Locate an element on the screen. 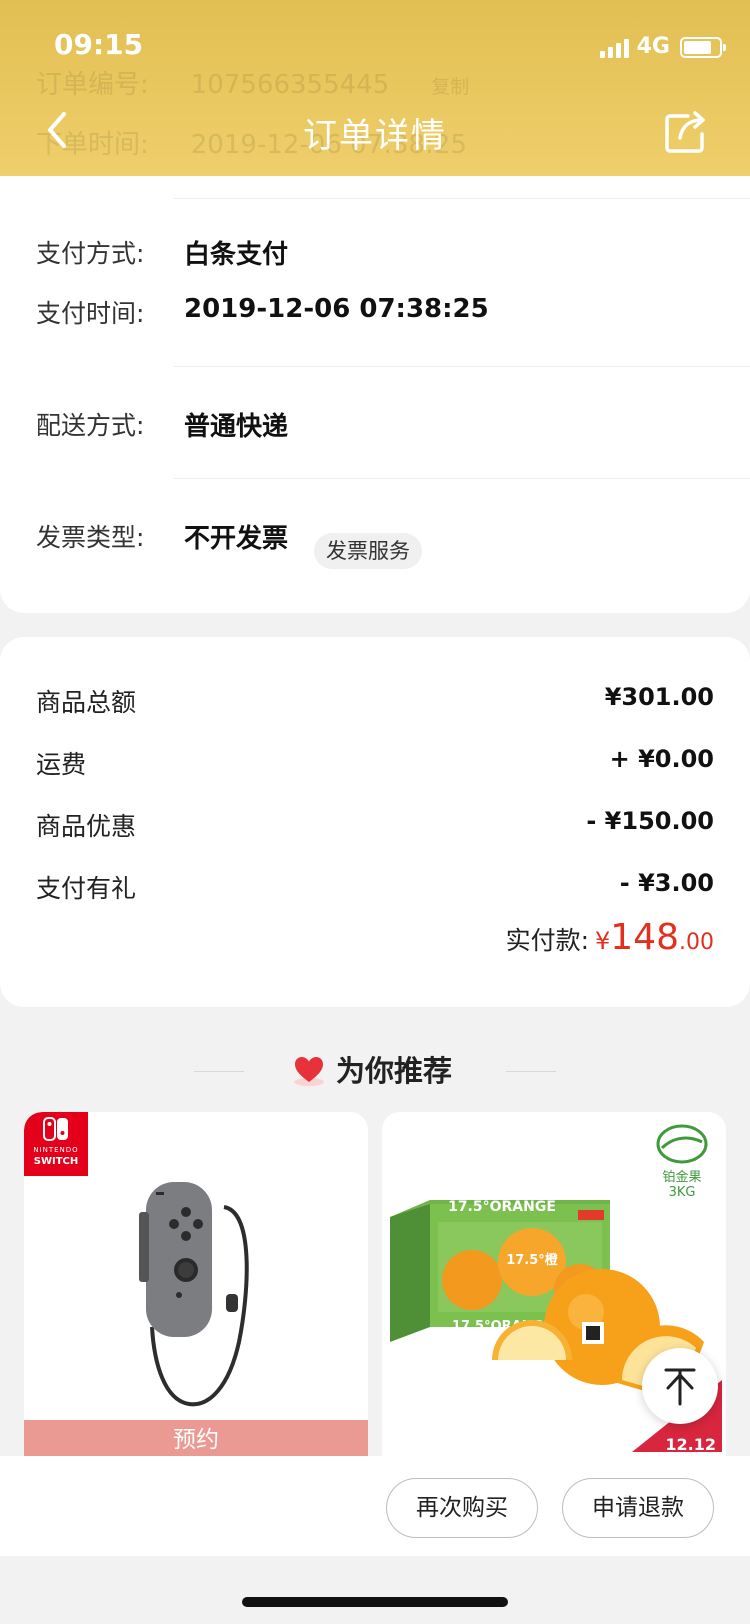 The width and height of the screenshot is (750, 1624). invoice-service-button: 发票服务 is located at coordinates (368, 551).